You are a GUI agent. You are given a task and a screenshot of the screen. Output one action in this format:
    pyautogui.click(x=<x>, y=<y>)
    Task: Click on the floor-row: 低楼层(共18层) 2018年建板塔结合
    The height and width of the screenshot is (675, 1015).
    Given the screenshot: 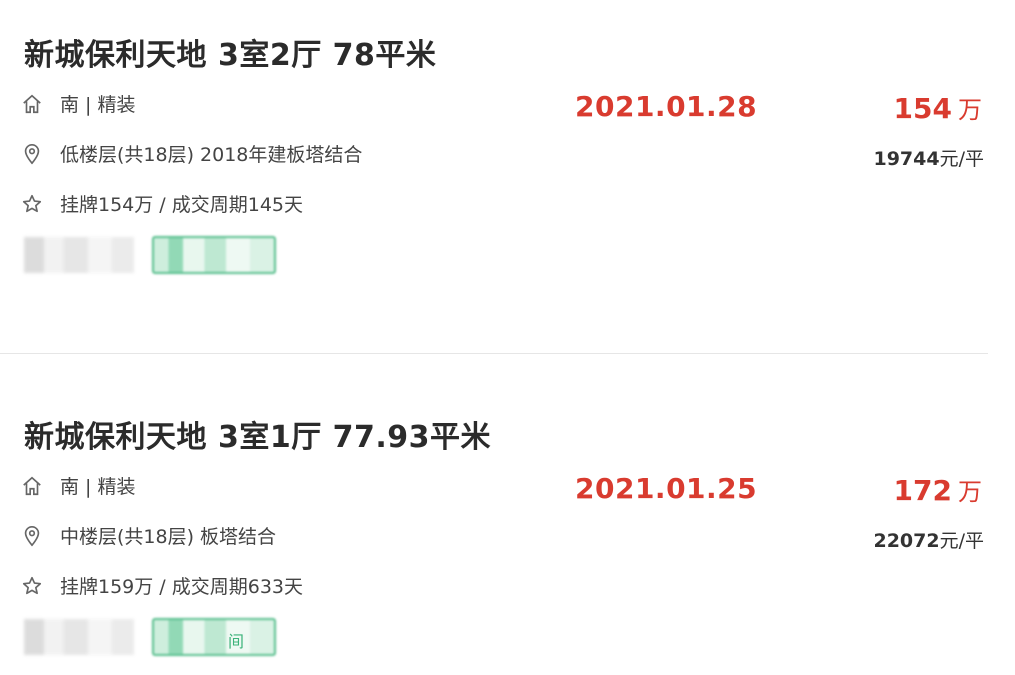 What is the action you would take?
    pyautogui.click(x=191, y=153)
    